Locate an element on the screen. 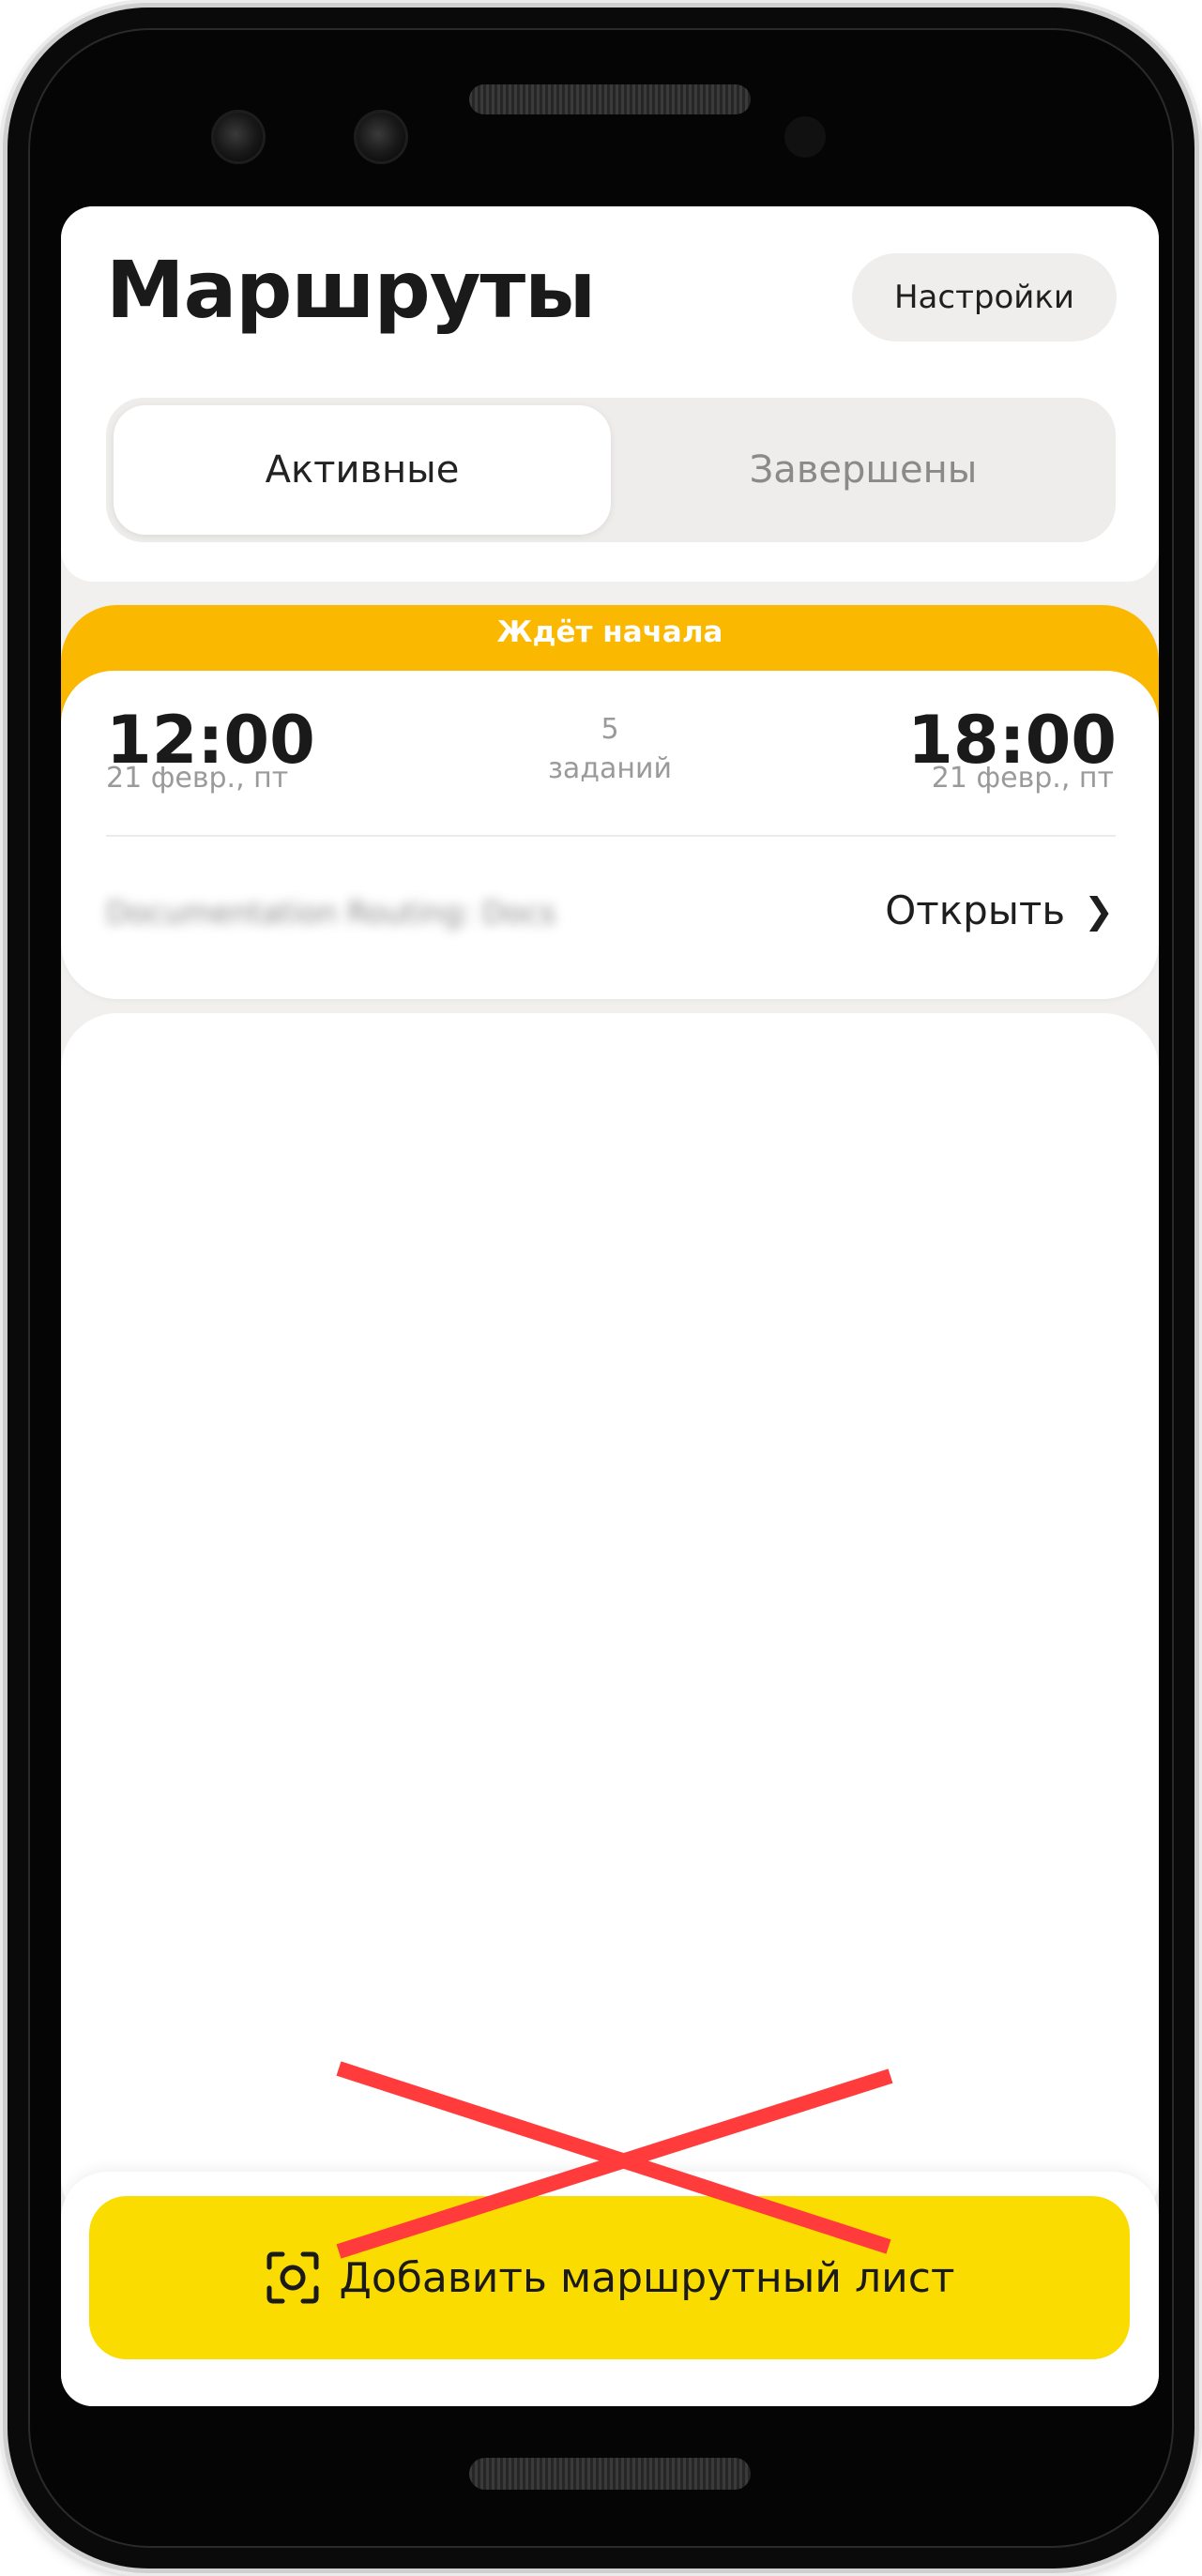 This screenshot has height=2576, width=1202. route-tabs: Активные Завершены is located at coordinates (611, 470).